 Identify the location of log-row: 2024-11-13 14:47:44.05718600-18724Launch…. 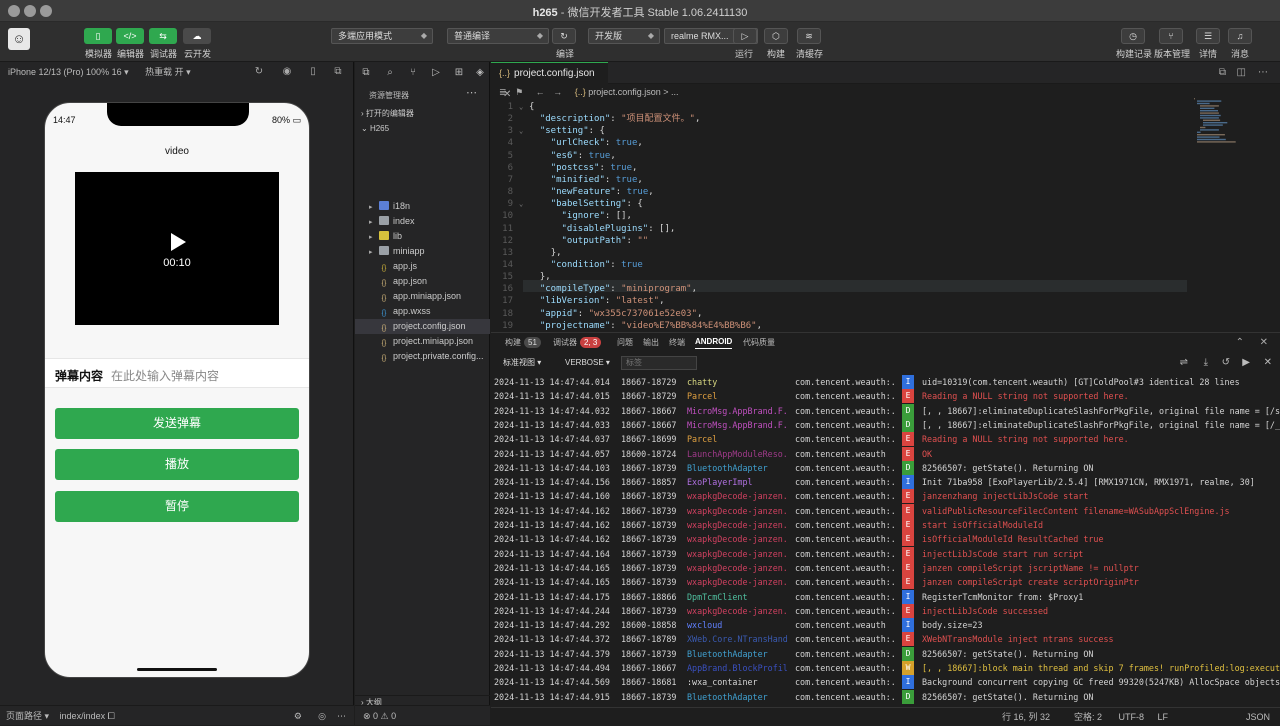
(885, 454).